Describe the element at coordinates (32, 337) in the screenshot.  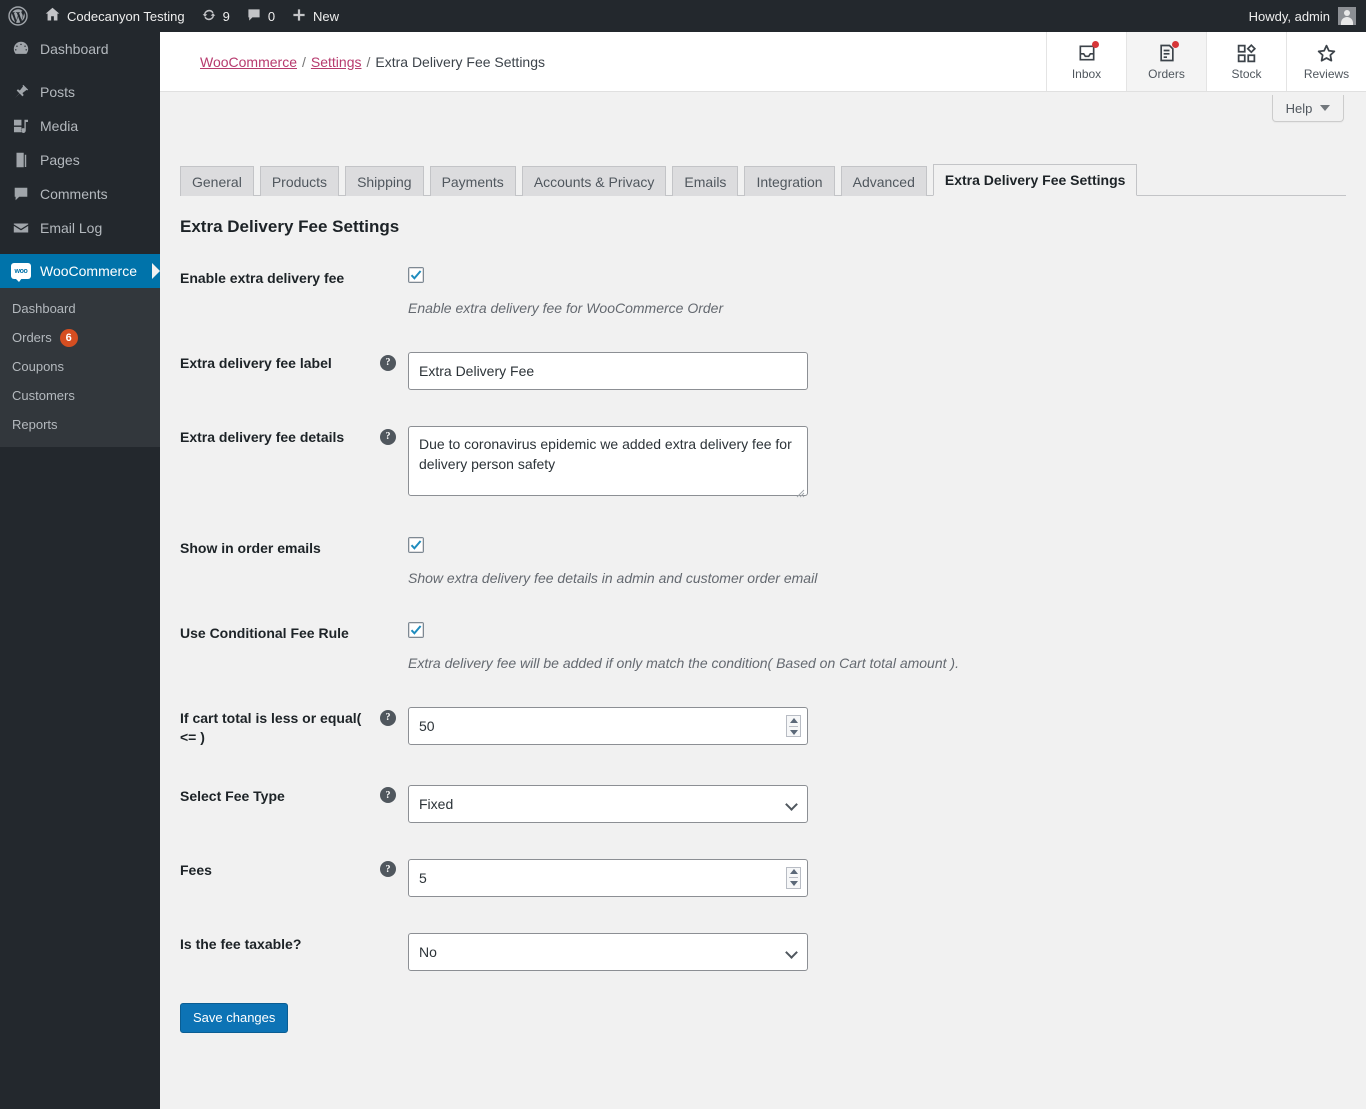
I see `submenu-item-label: Orders` at that location.